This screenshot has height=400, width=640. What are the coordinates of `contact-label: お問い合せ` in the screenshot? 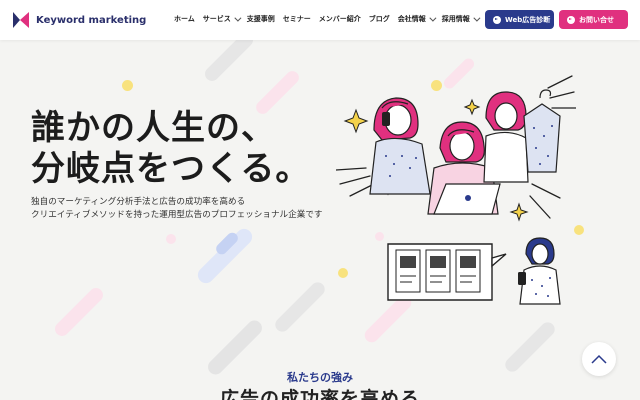 It's located at (596, 19).